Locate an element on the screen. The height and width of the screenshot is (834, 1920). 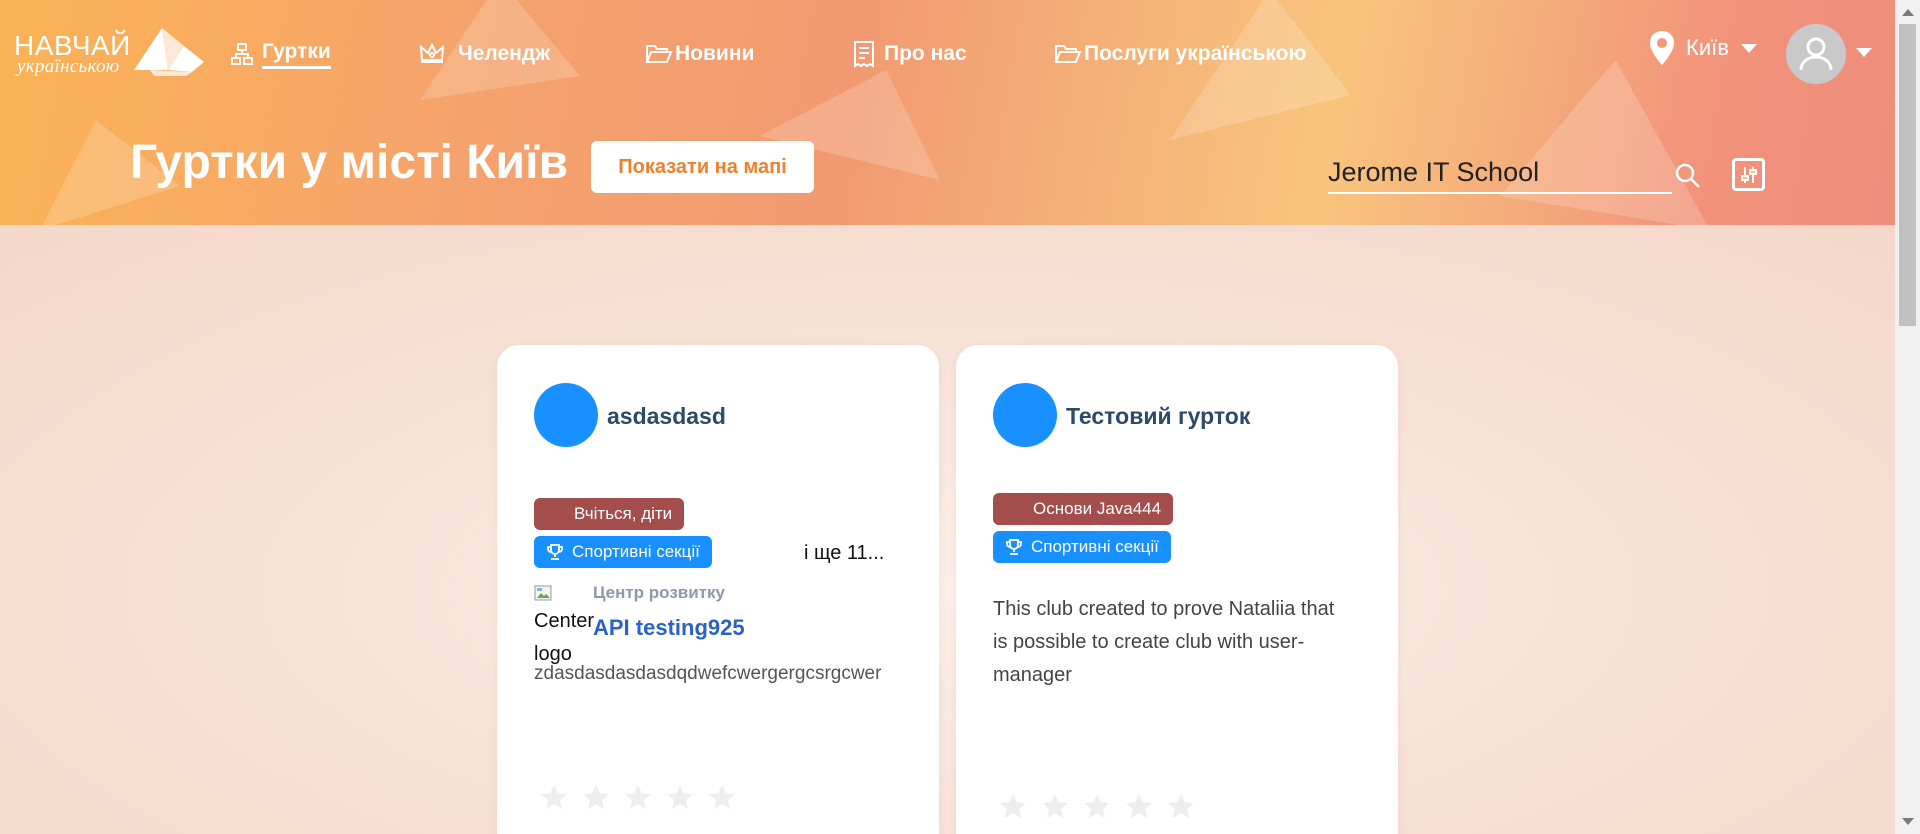
category-tag: Вчіться, діти is located at coordinates (609, 514).